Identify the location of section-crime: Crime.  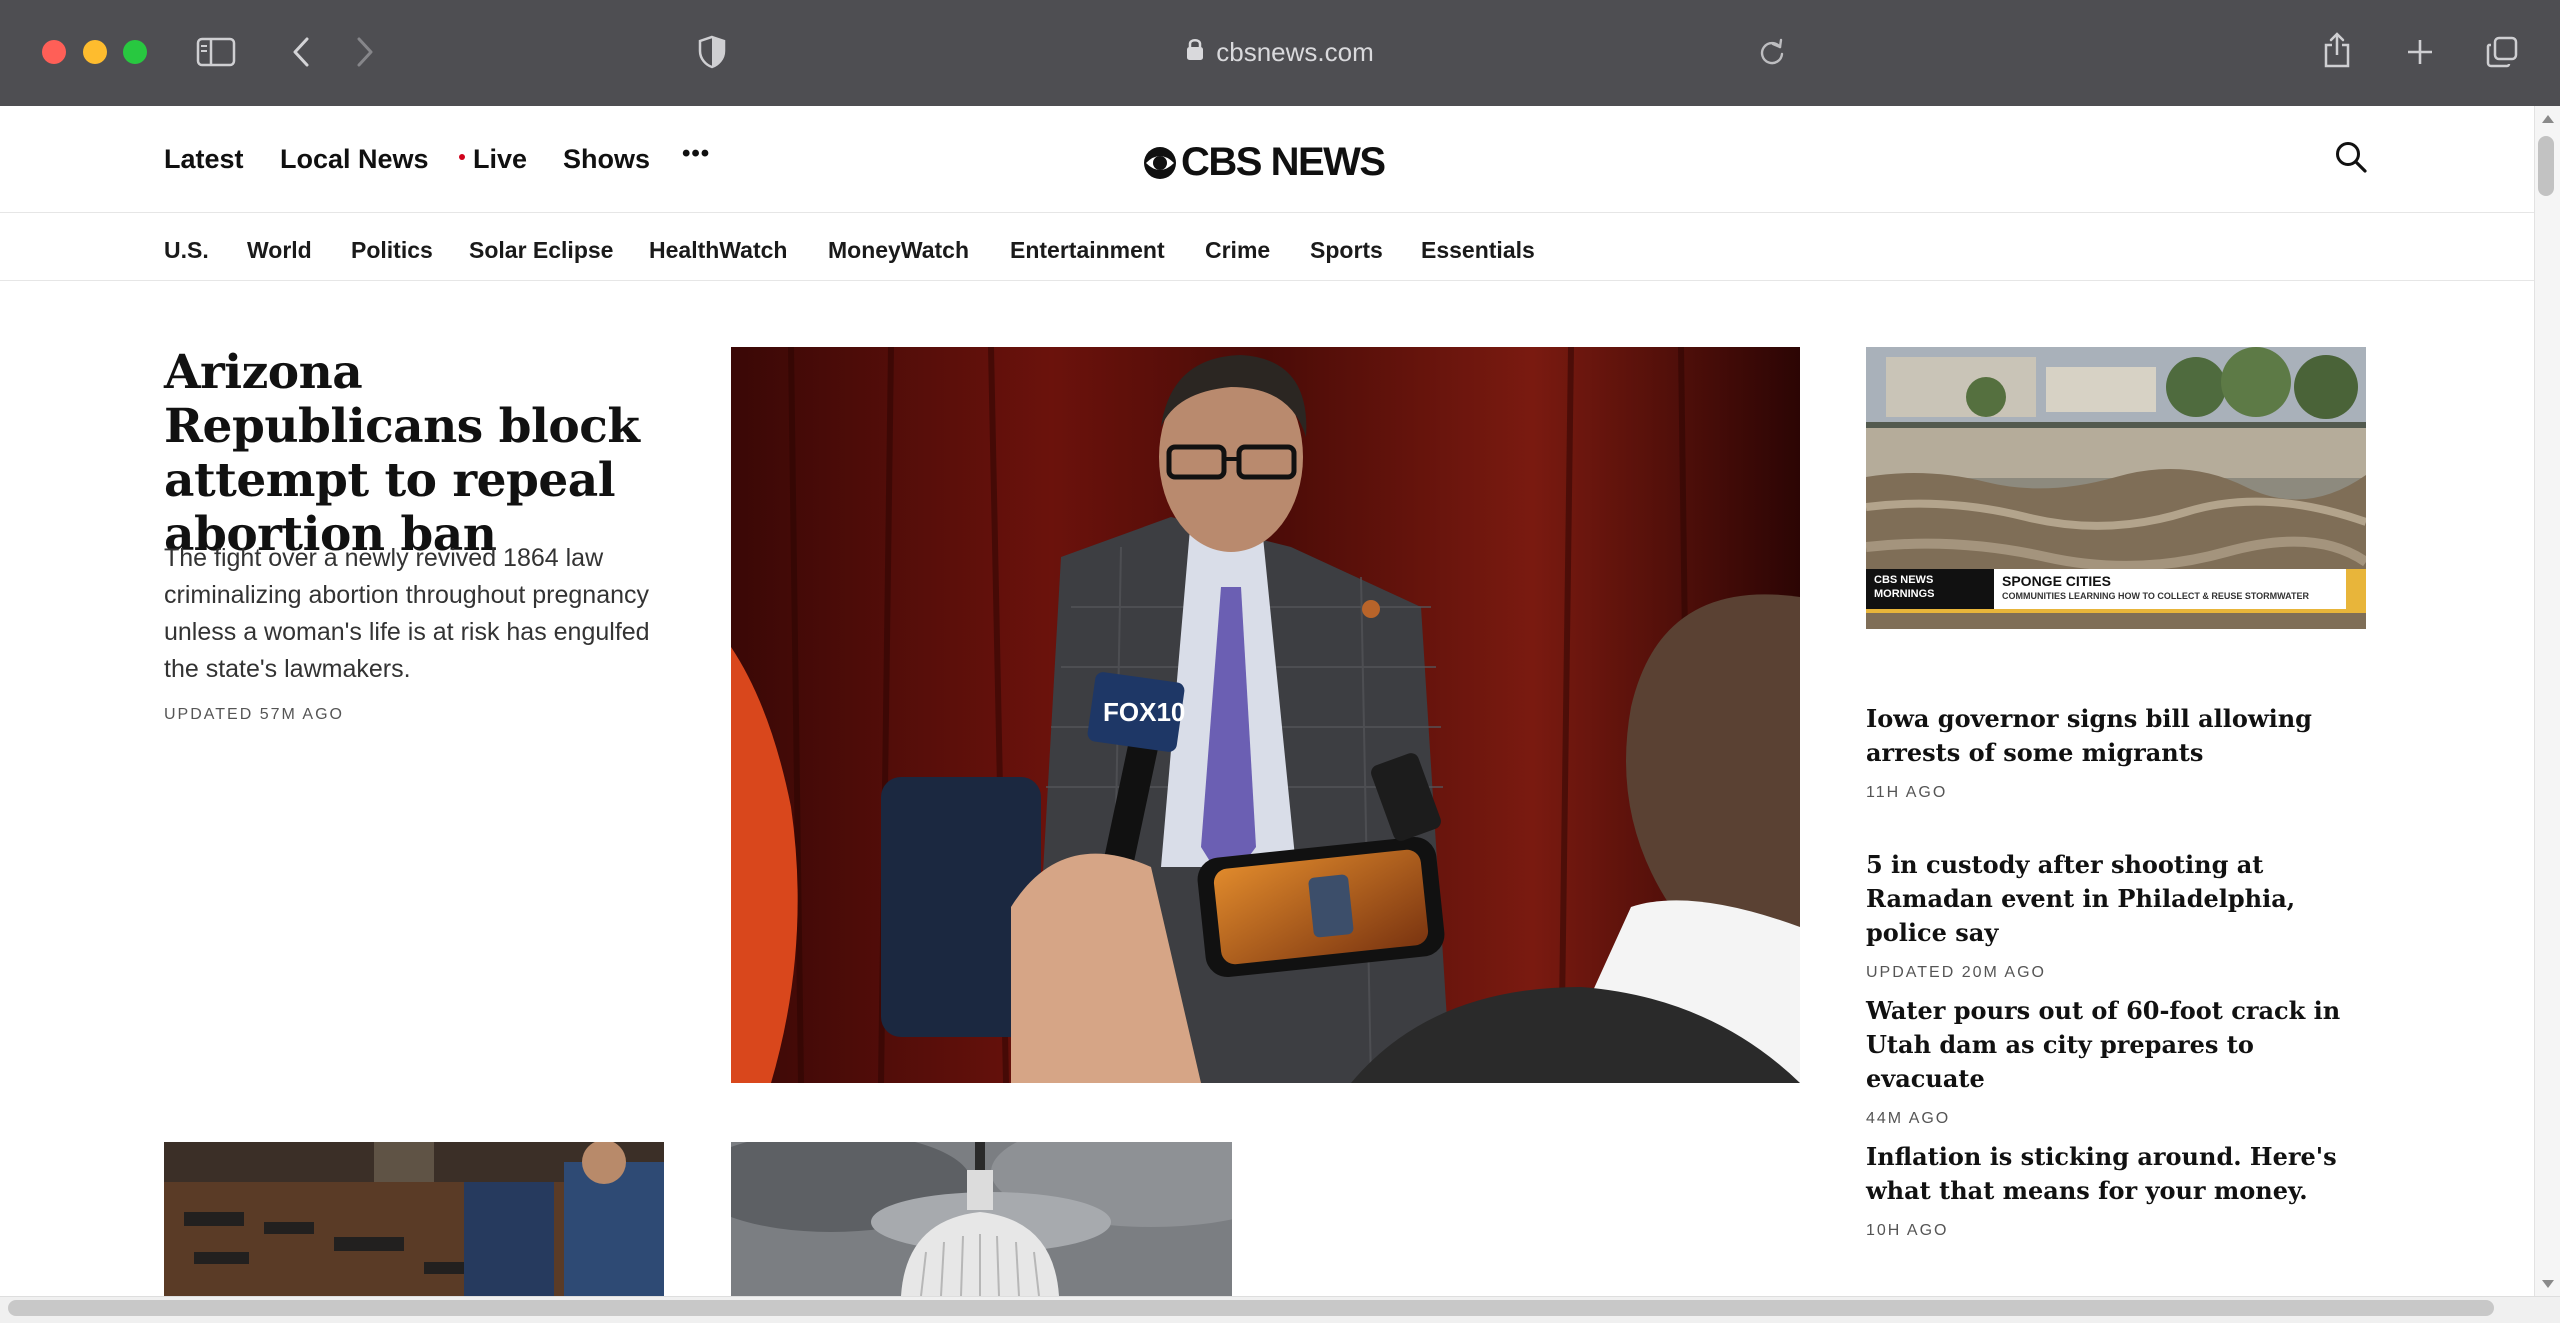
(1237, 250).